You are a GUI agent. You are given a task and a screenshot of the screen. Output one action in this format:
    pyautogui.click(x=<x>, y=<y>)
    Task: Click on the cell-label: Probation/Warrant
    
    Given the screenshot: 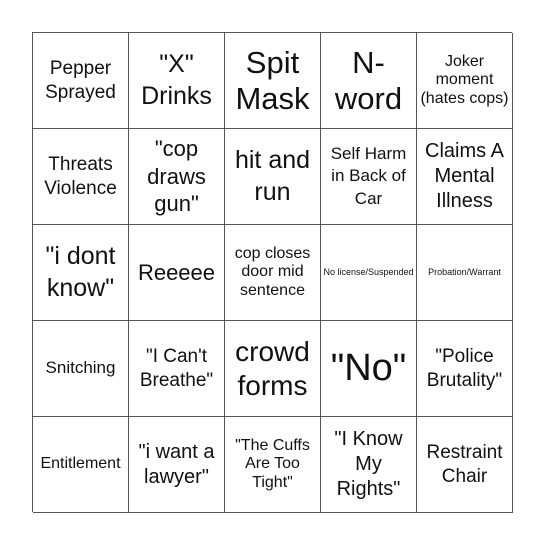 What is the action you would take?
    pyautogui.click(x=464, y=272)
    